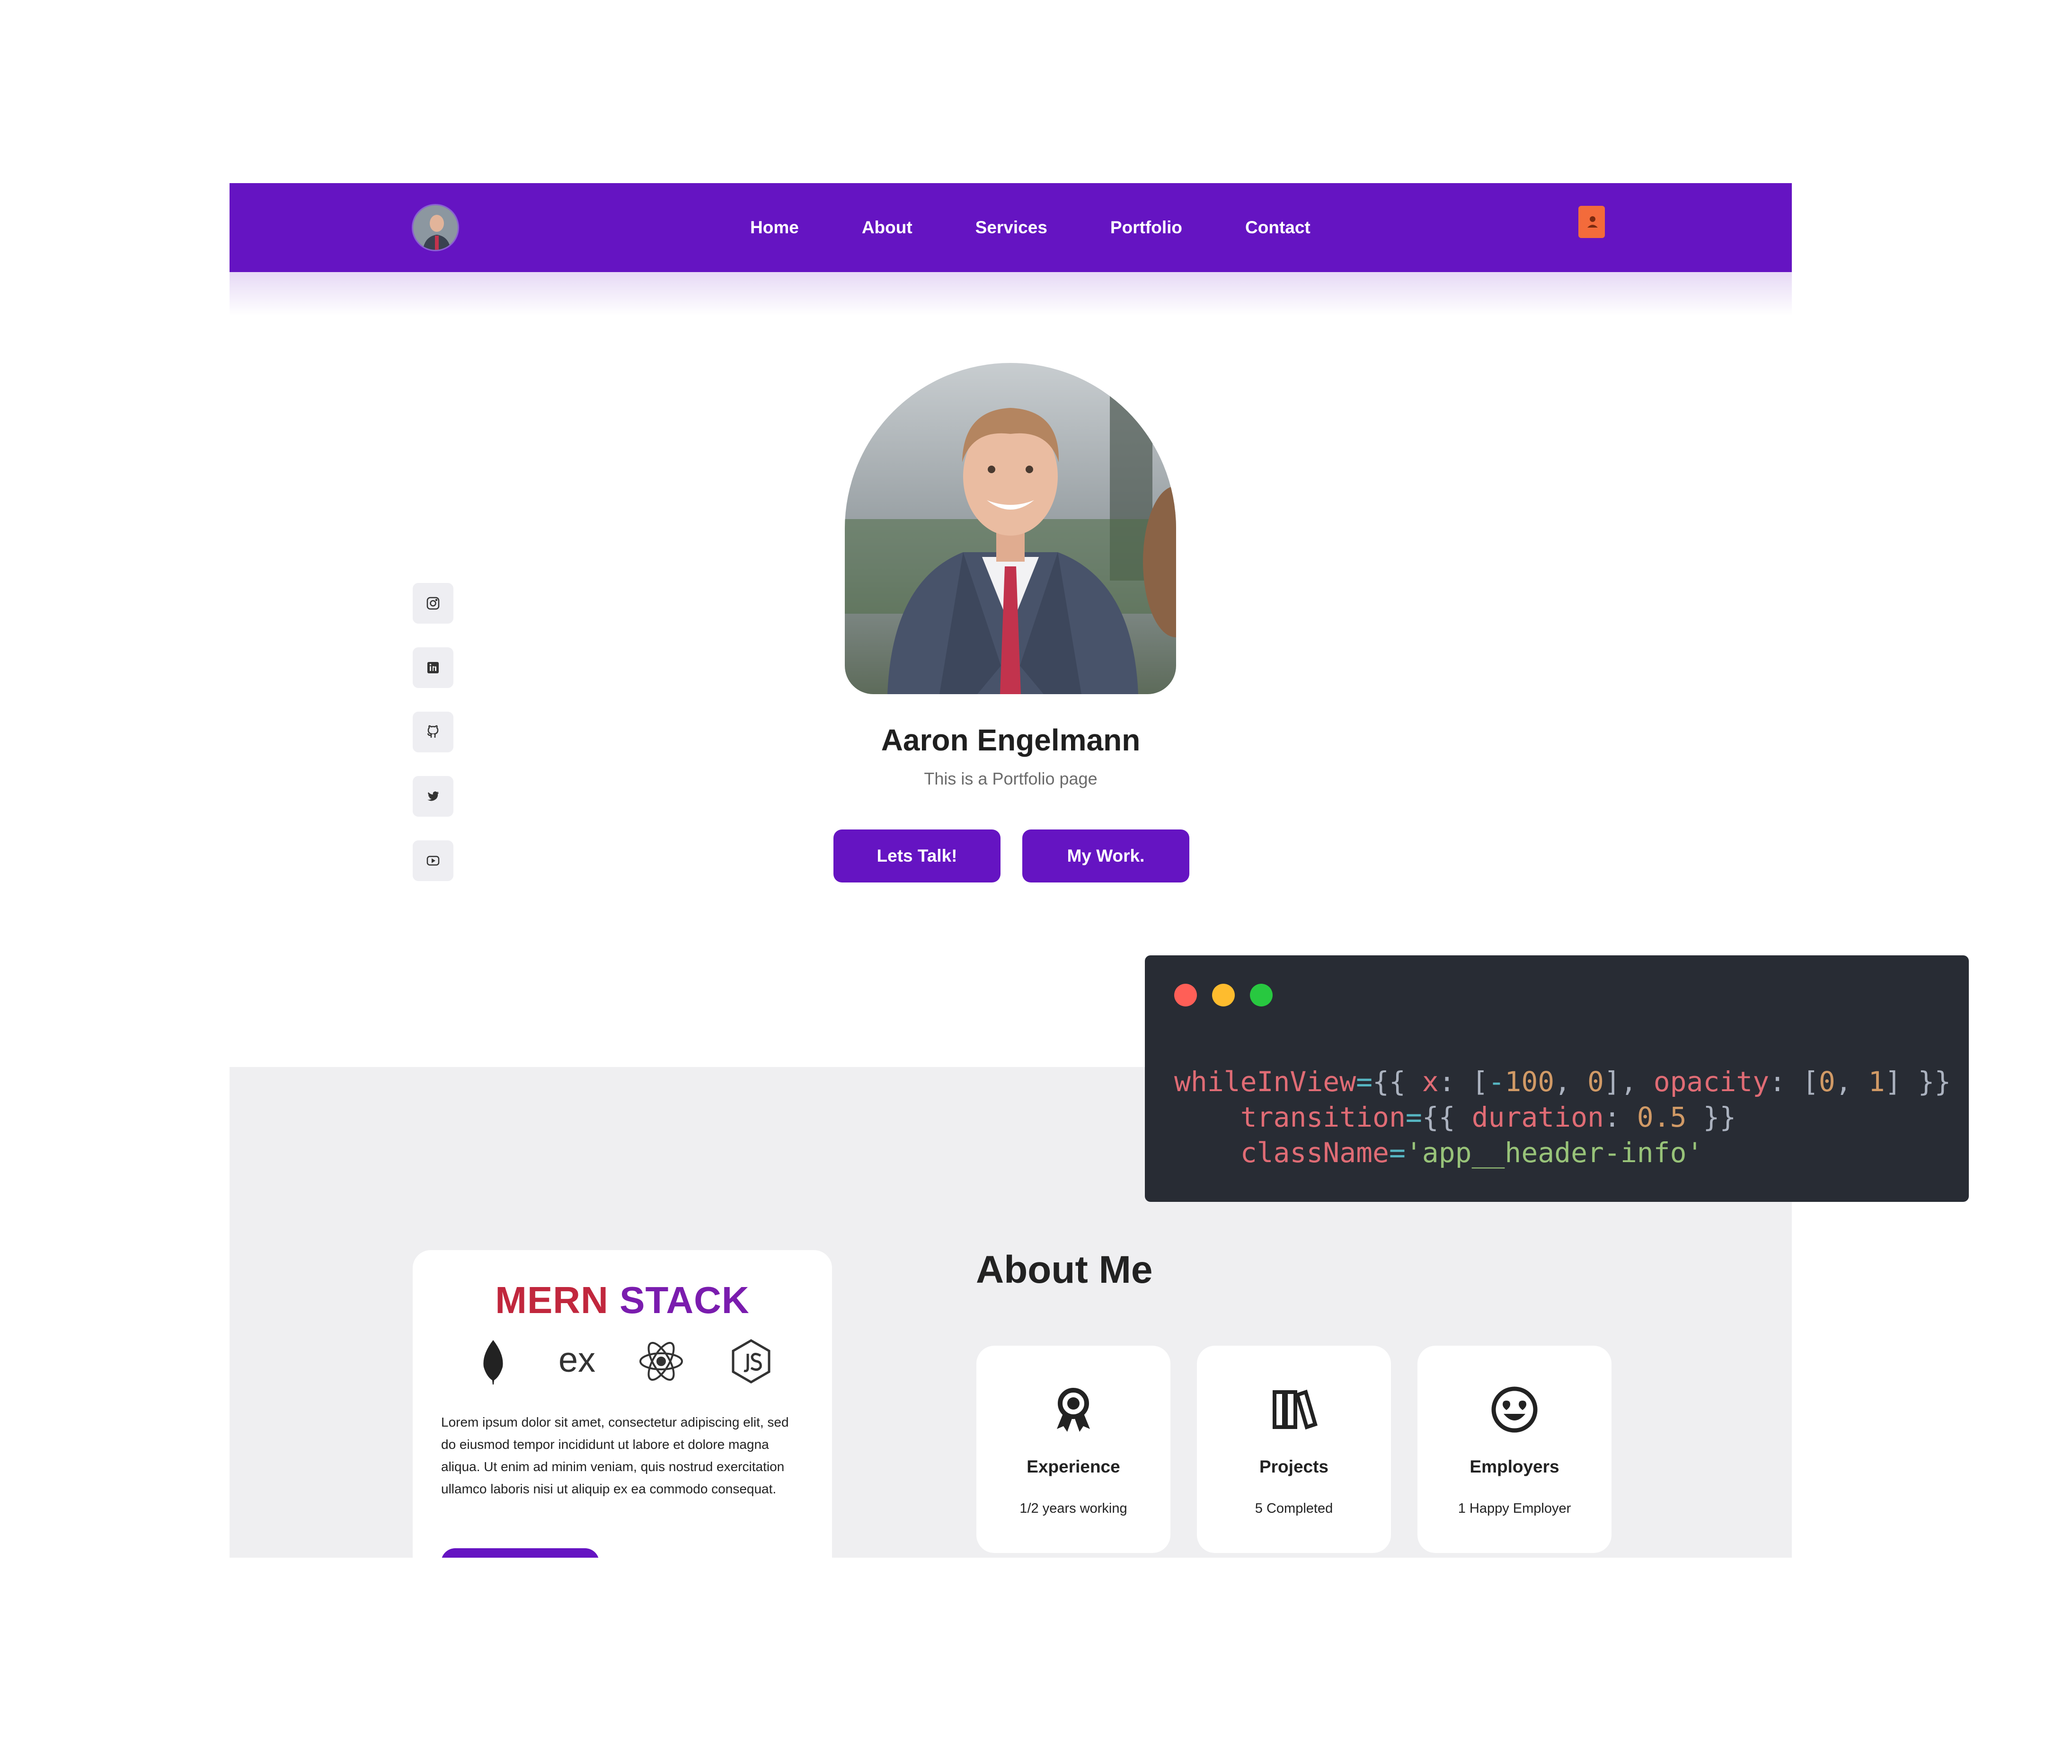 This screenshot has height=1764, width=2072. Describe the element at coordinates (520, 1553) in the screenshot. I see `stack-card-button` at that location.